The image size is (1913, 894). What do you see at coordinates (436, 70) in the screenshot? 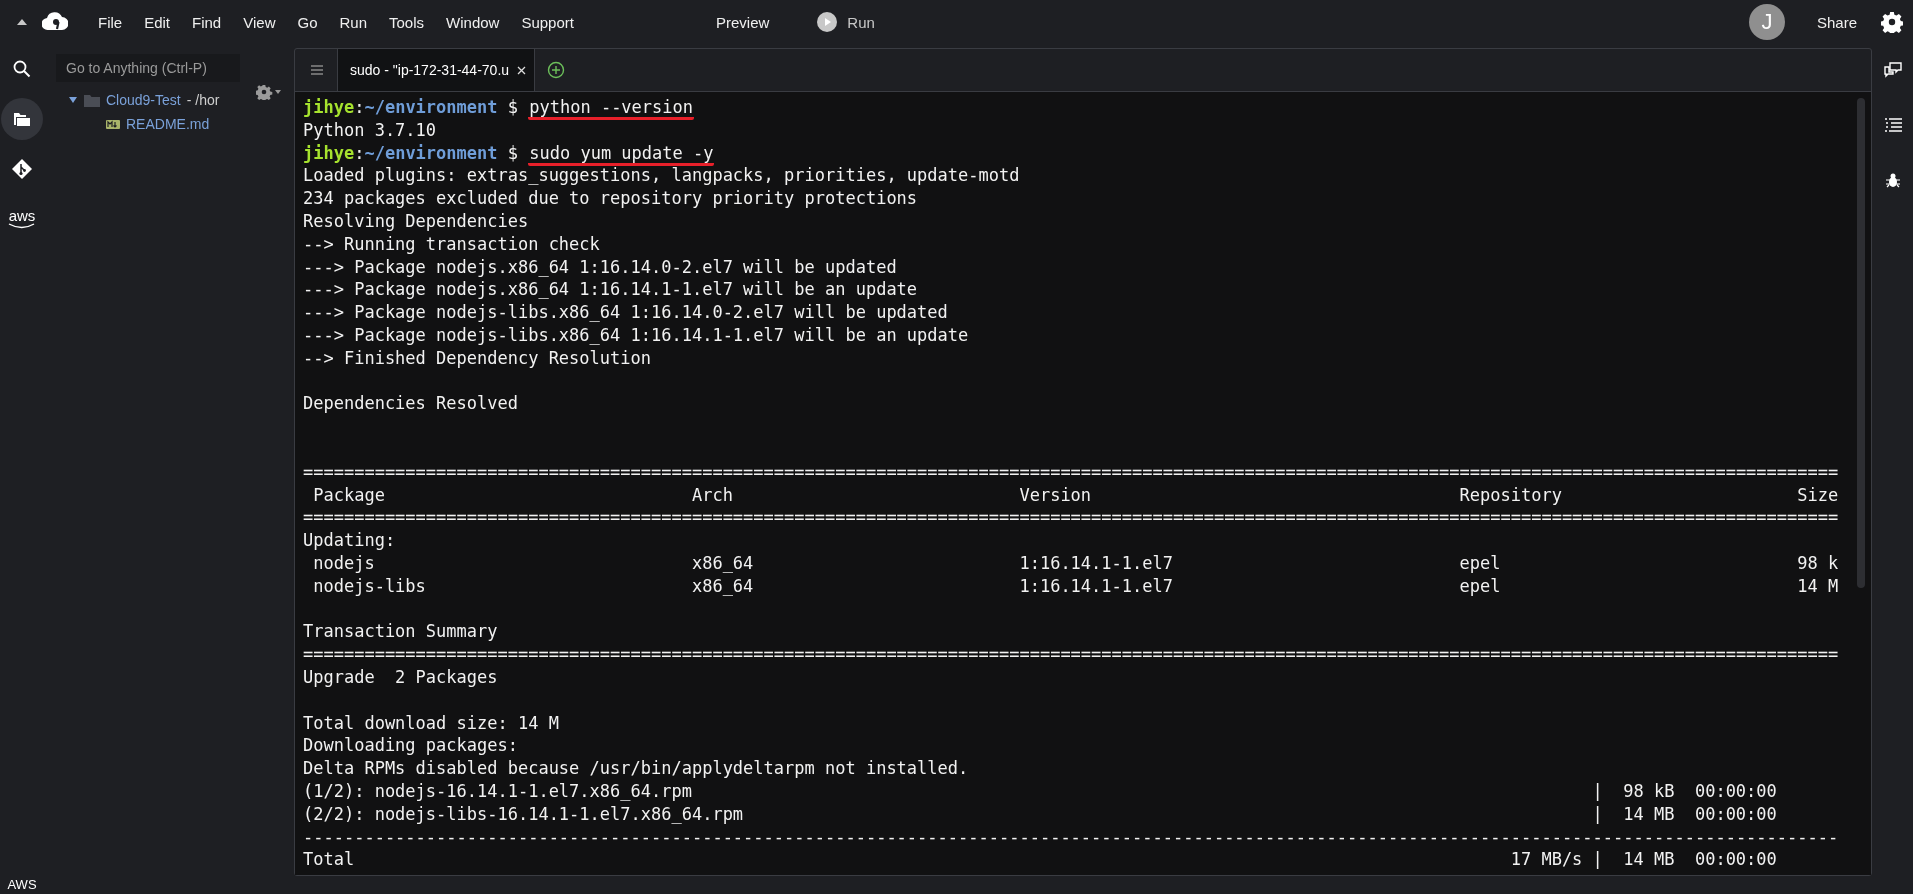
I see `terminal-tab: sudo - "ip-172-31-44-70.u` at bounding box center [436, 70].